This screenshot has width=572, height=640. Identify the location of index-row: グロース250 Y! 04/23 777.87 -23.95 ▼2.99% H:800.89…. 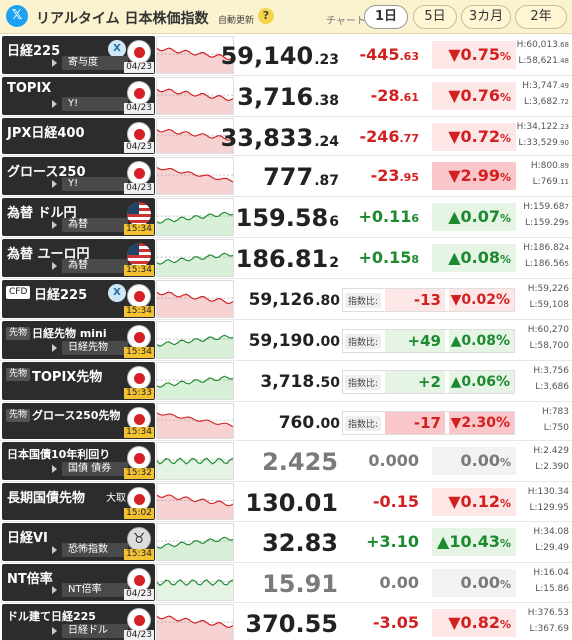
(286, 176).